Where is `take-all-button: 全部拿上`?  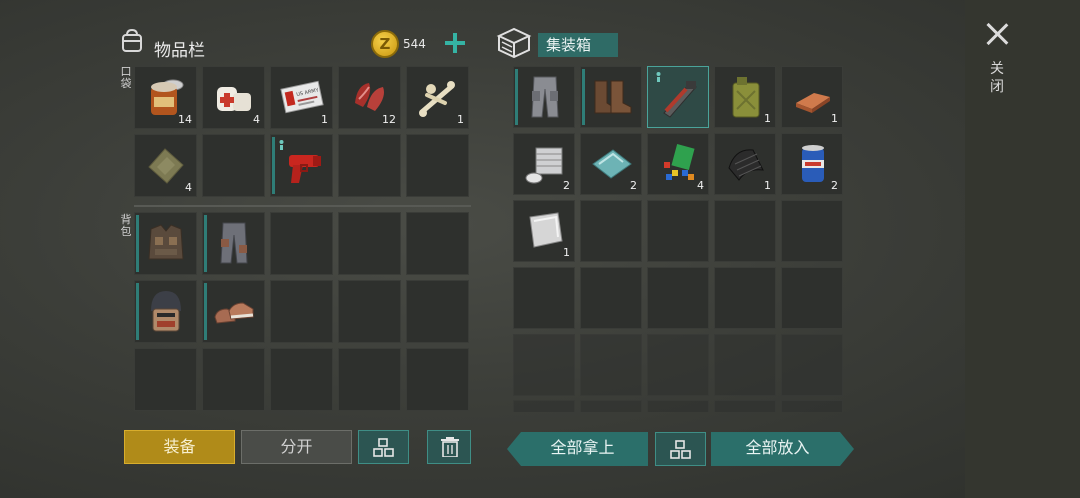 take-all-button: 全部拿上 is located at coordinates (577, 449).